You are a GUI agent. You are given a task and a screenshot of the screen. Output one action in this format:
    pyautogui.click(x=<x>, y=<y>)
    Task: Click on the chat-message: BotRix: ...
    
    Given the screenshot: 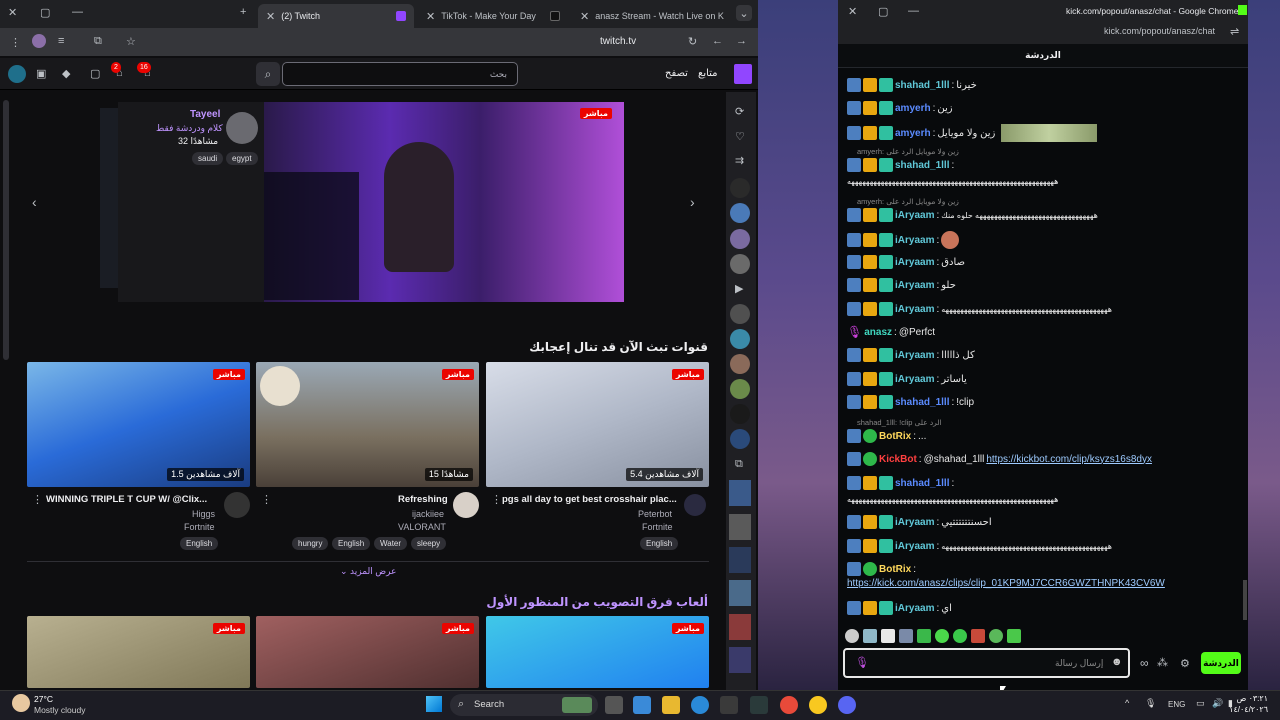 What is the action you would take?
    pyautogui.click(x=886, y=436)
    